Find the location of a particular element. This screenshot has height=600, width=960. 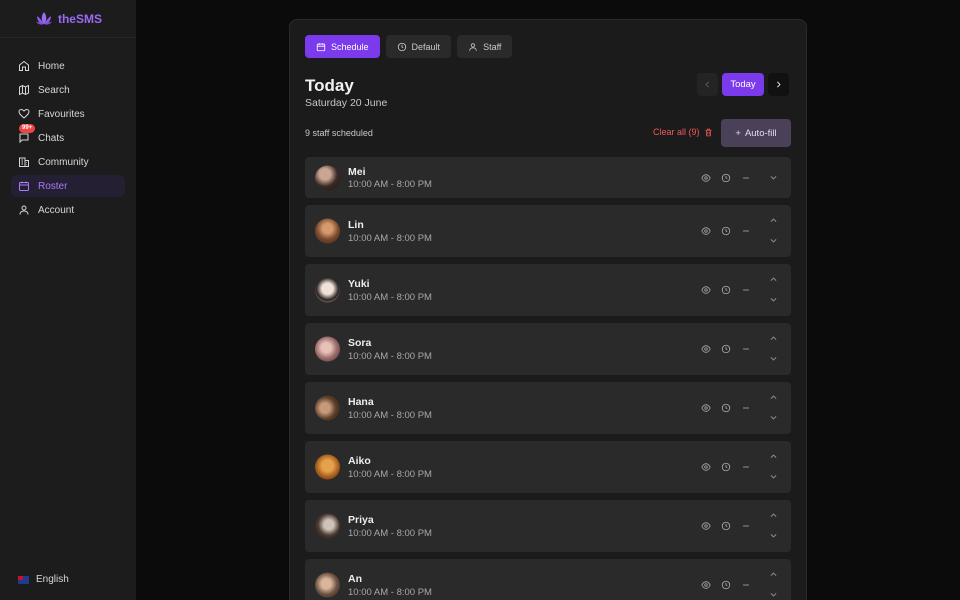

auto-fill-button: + Auto-fill is located at coordinates (756, 133).